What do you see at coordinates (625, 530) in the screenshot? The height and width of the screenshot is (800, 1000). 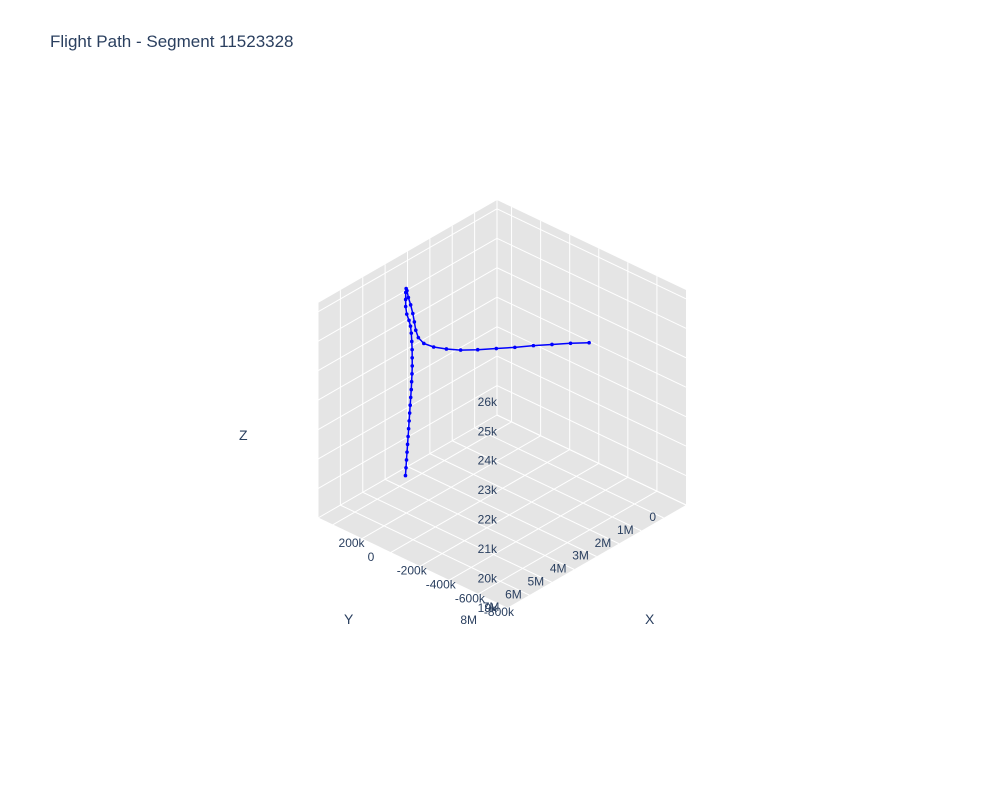 I see `y-tick-label: 1M` at bounding box center [625, 530].